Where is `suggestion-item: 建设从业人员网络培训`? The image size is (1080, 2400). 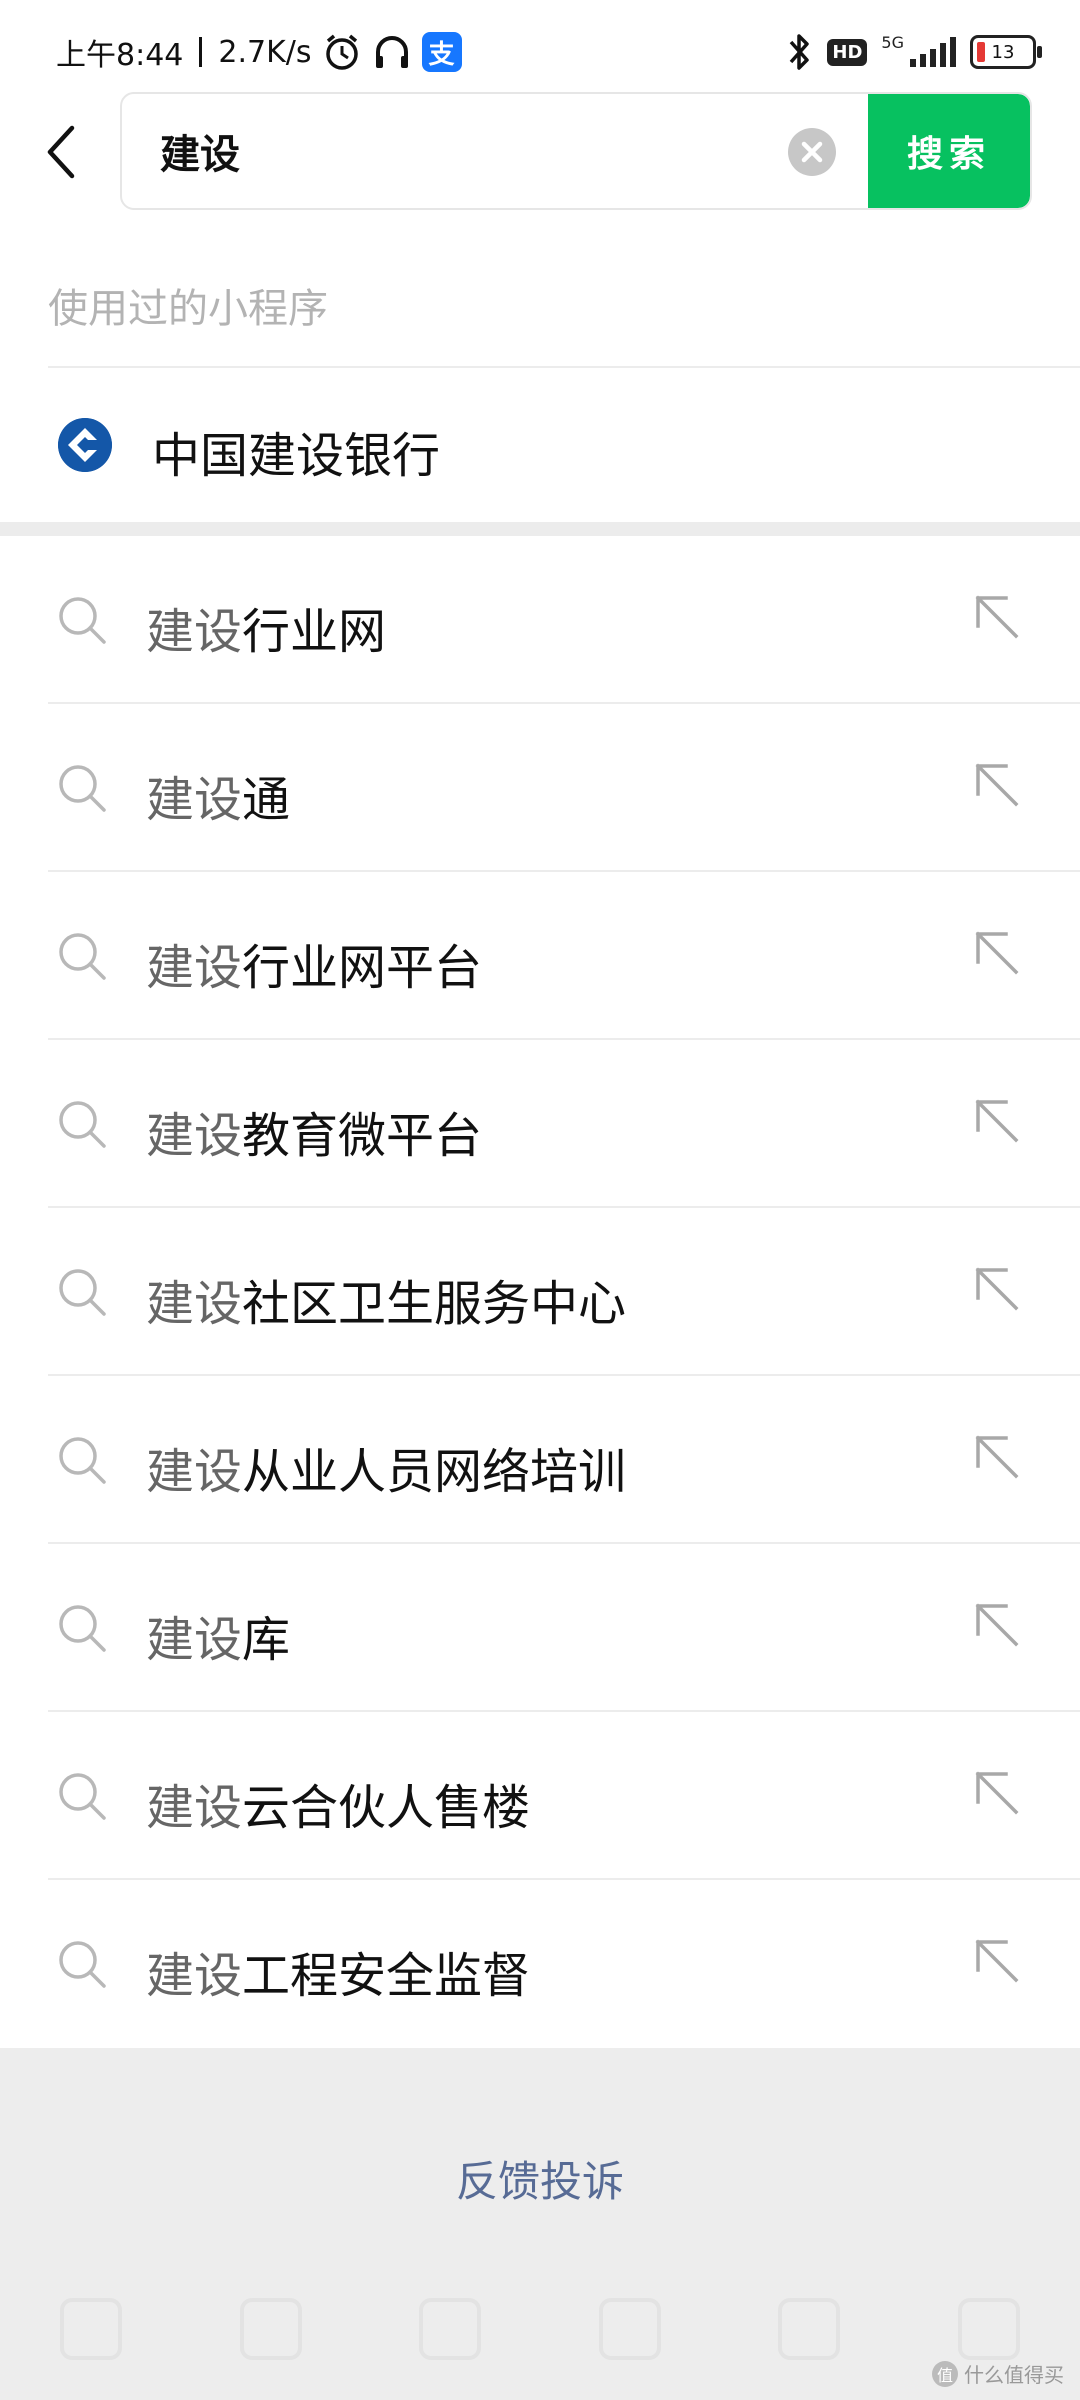 suggestion-item: 建设从业人员网络培训 is located at coordinates (540, 1460).